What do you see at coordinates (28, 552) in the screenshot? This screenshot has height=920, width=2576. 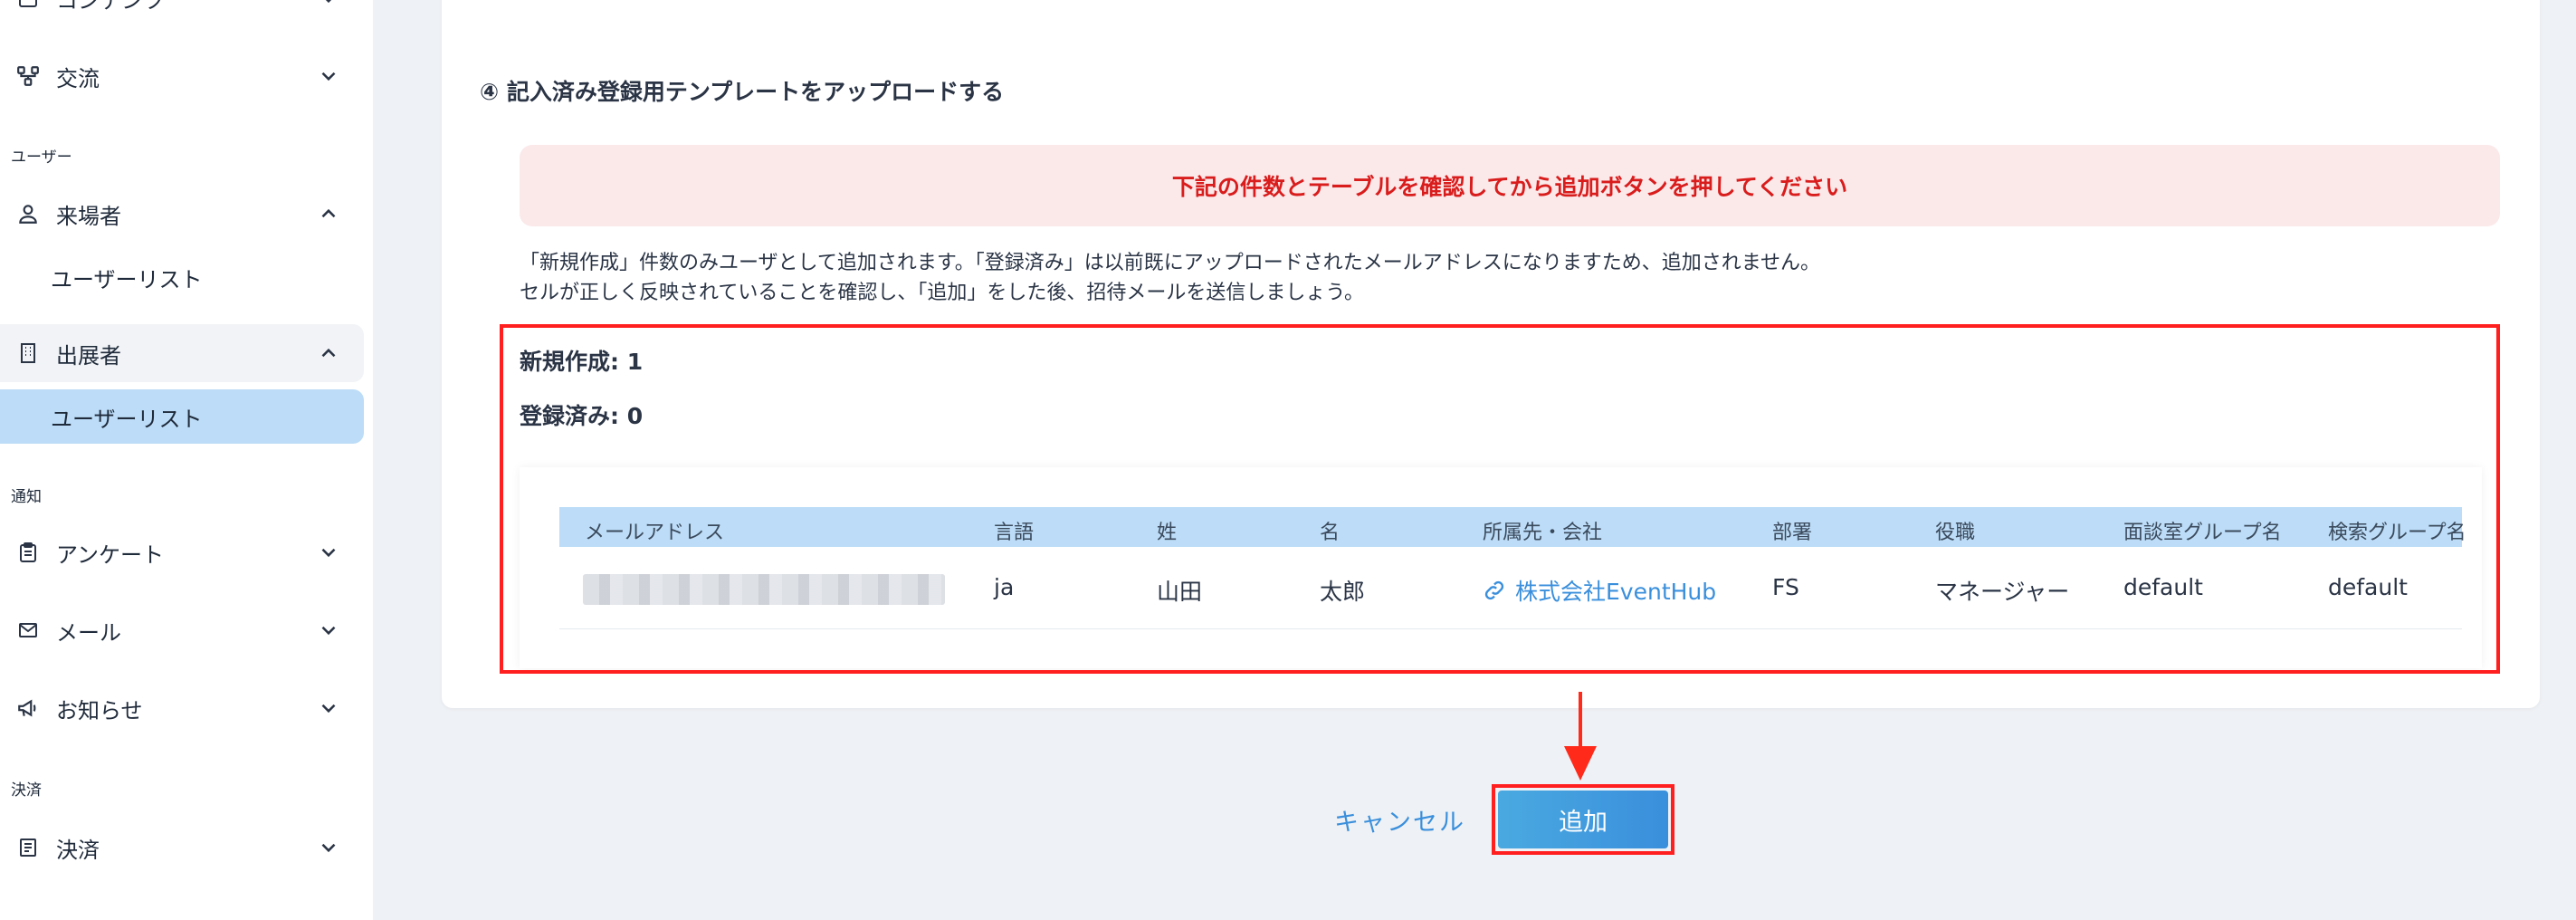 I see `clipboard-icon` at bounding box center [28, 552].